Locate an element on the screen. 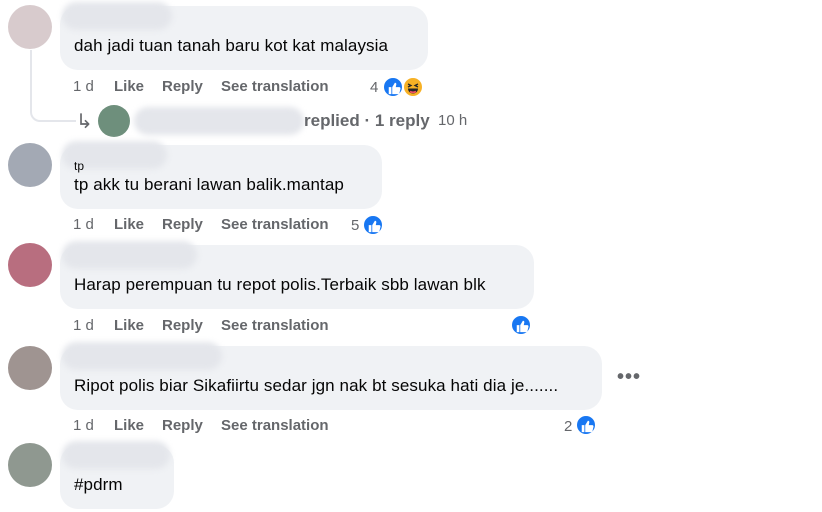  reply-arrow-icon: ↳ is located at coordinates (84, 122).